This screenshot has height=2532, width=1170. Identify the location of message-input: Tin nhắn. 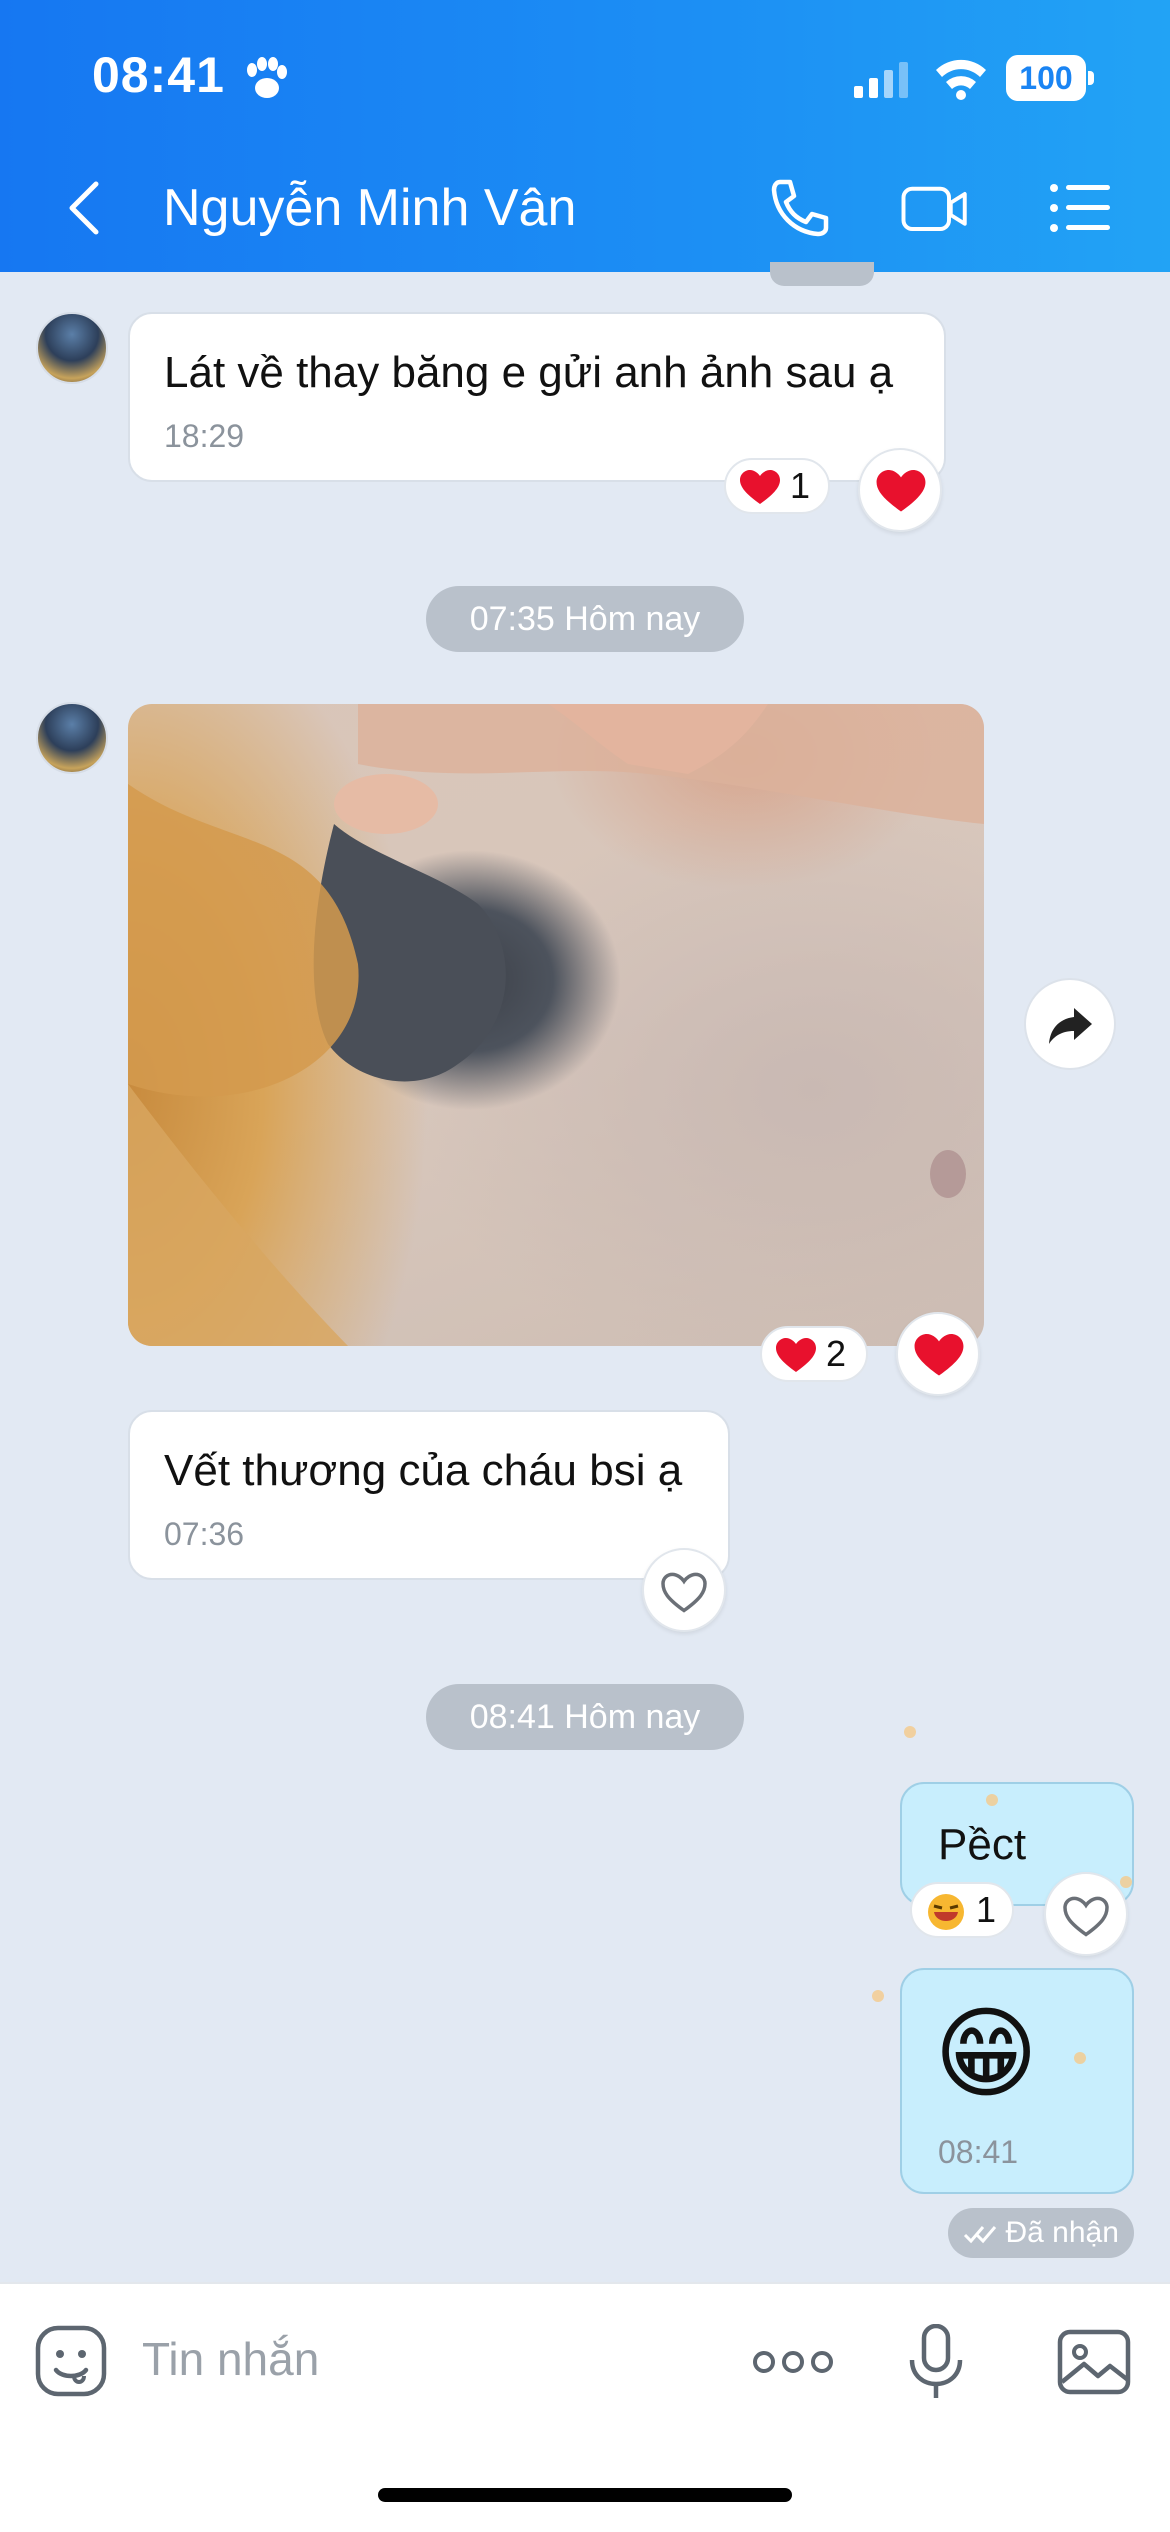
(230, 2359).